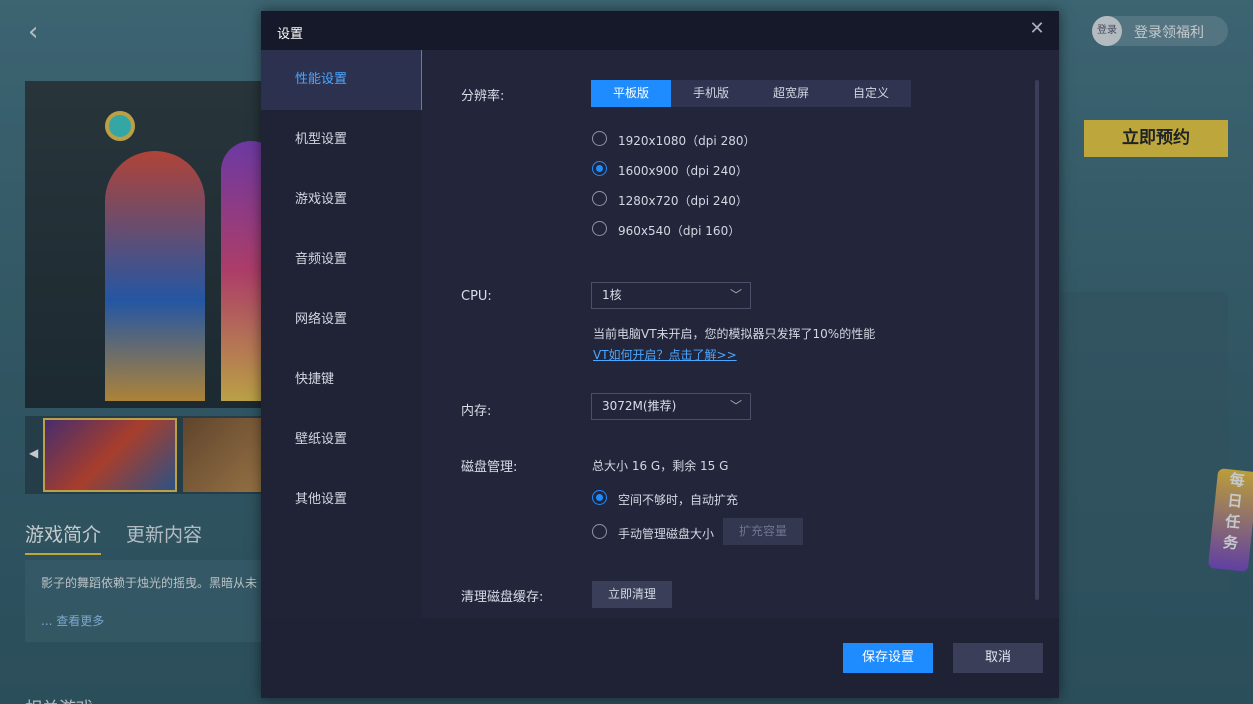 This screenshot has width=1253, height=704. Describe the element at coordinates (660, 658) in the screenshot. I see `dialog-footer: 保存设置 取消` at that location.